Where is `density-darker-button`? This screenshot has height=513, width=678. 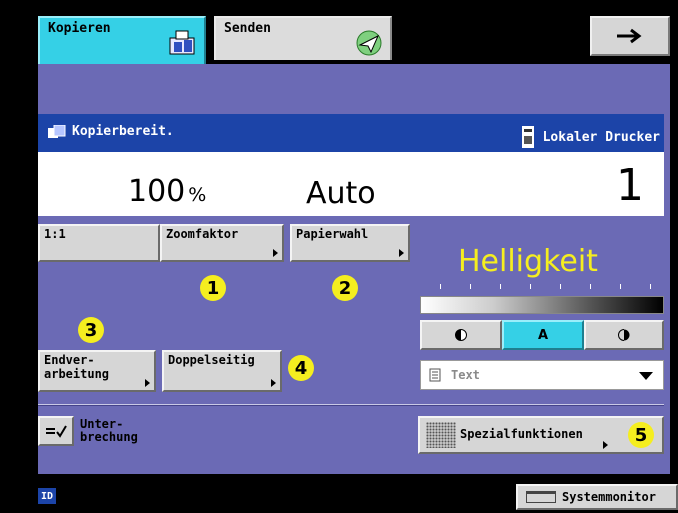
density-darker-button is located at coordinates (624, 335).